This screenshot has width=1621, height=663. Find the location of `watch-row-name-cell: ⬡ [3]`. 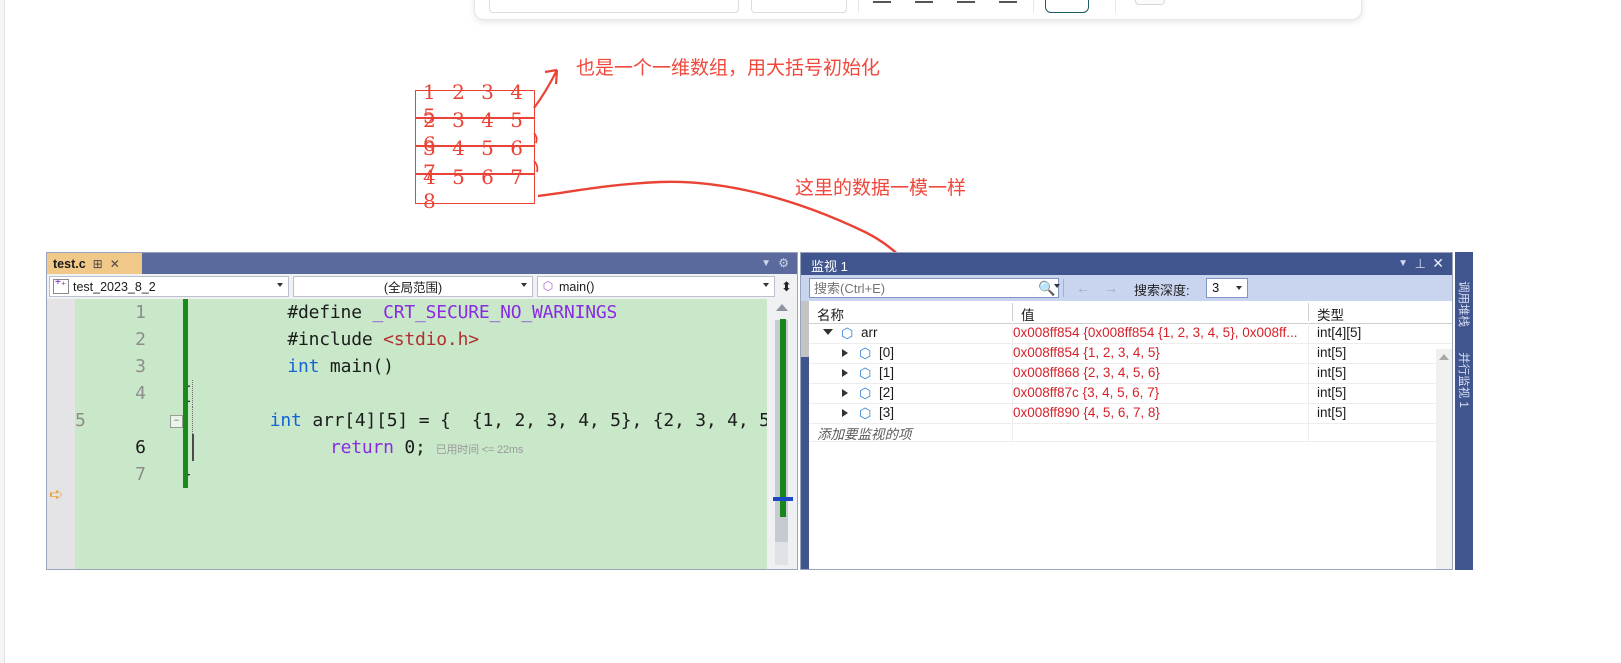

watch-row-name-cell: ⬡ [3] is located at coordinates (910, 413).